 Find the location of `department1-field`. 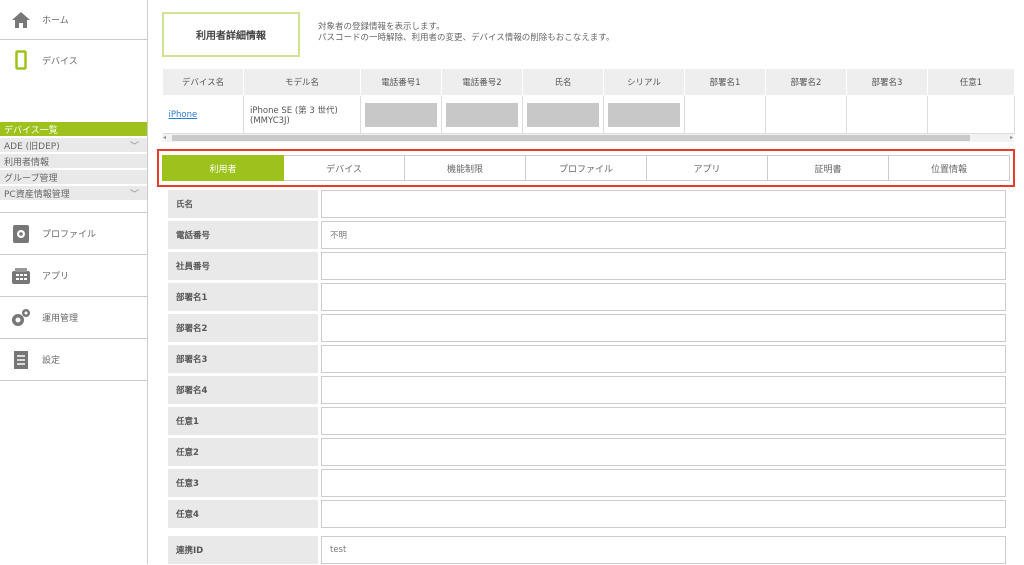

department1-field is located at coordinates (663, 296).